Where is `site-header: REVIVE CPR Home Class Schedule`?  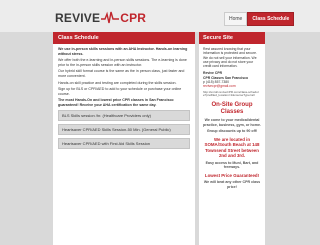 site-header: REVIVE CPR Home Class Schedule is located at coordinates (160, 16).